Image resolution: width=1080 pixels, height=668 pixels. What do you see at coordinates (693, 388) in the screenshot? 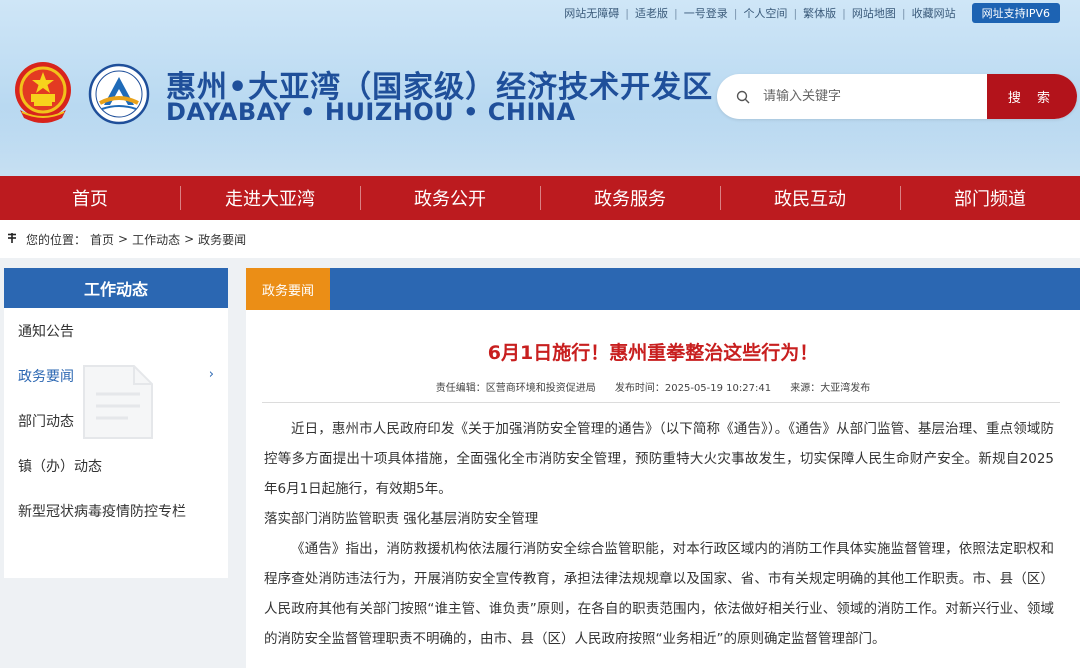
I see `article-time: 发布时间：2025-05-19 10:27:41` at bounding box center [693, 388].